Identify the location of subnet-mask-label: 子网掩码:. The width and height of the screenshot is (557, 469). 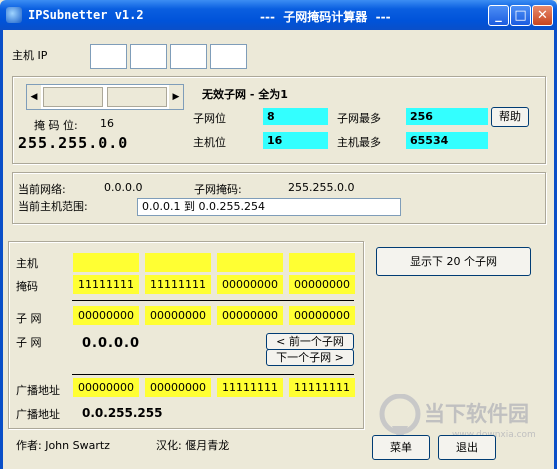
(218, 189).